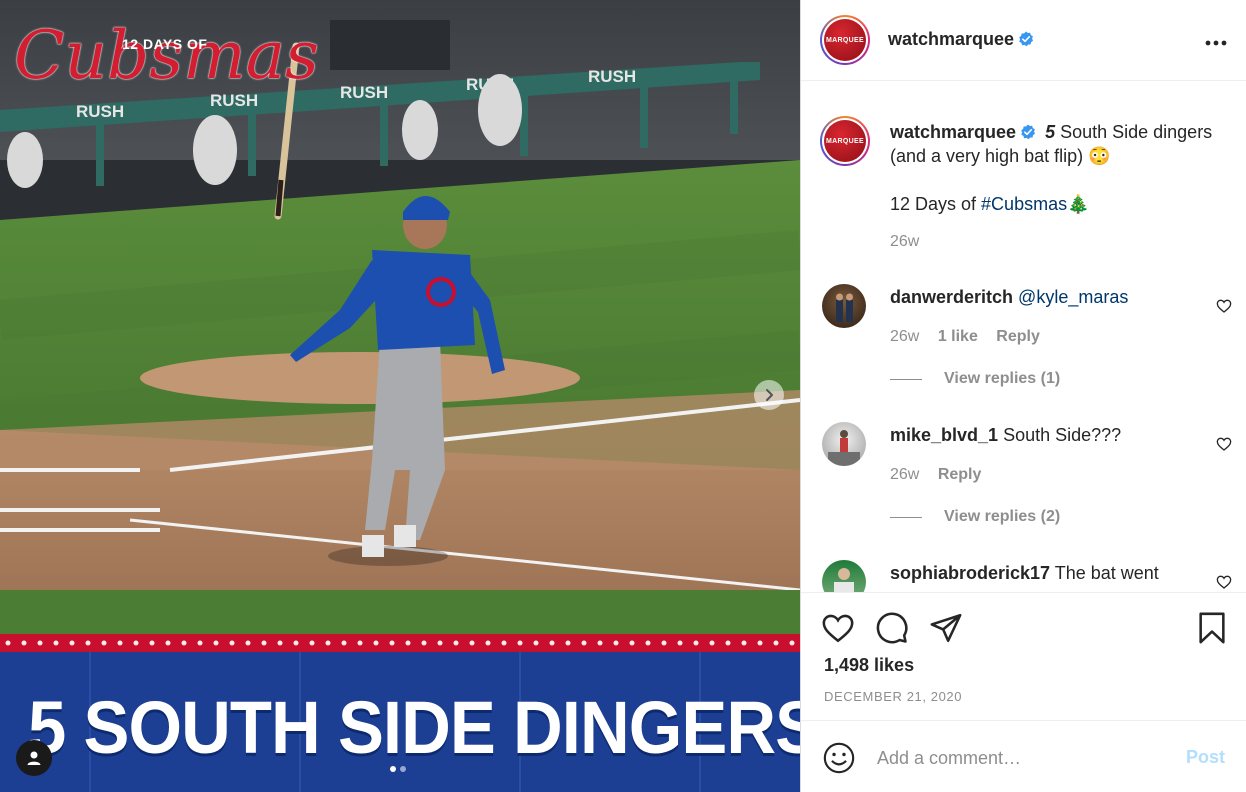 This screenshot has height=792, width=1246. I want to click on comment-meta: 26w 1 like Reply, so click(965, 337).